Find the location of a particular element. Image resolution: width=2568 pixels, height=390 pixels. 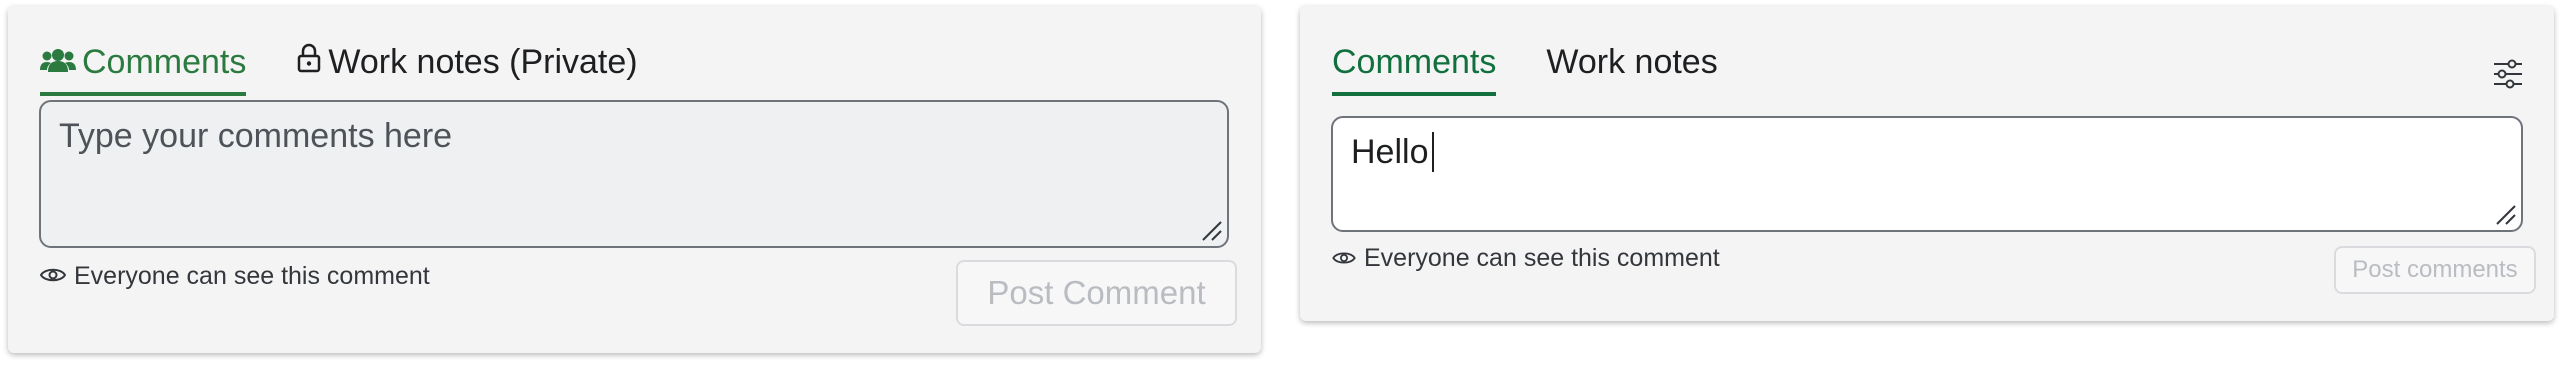

tab-work-notes-label: Work notes (Private) is located at coordinates (483, 62).